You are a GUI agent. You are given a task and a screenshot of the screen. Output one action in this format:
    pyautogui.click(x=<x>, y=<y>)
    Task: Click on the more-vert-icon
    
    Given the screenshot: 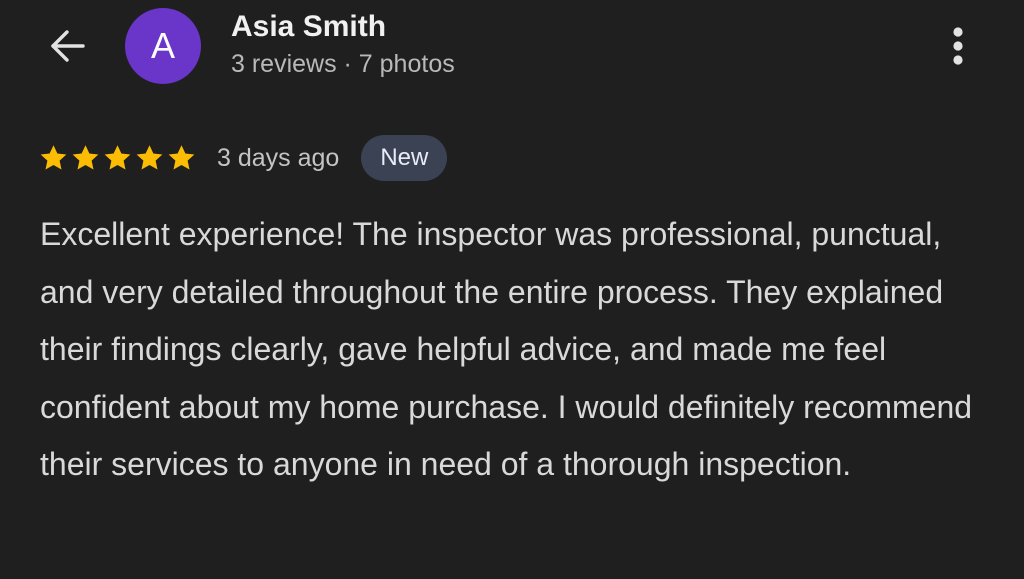 What is the action you would take?
    pyautogui.click(x=958, y=46)
    